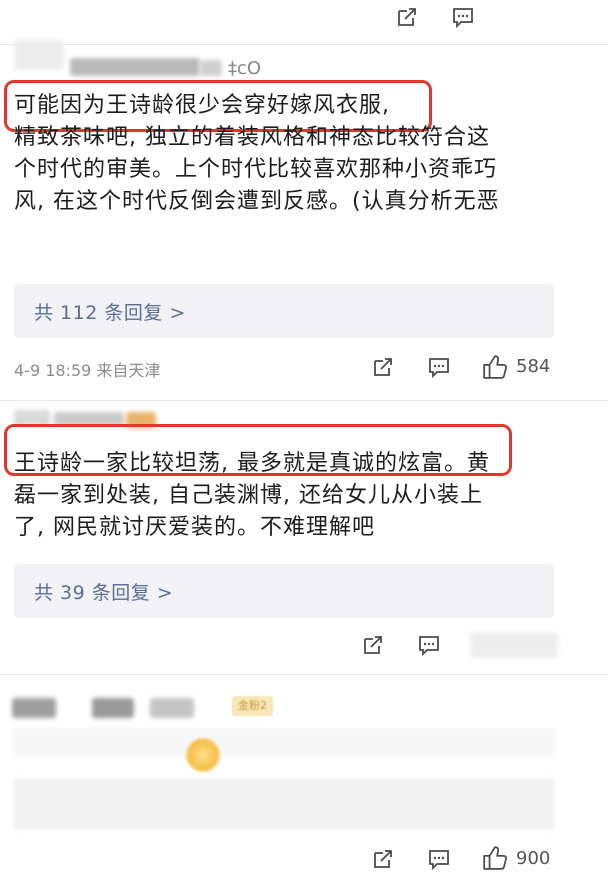  I want to click on replies-label: 共 39 条回复 >, so click(104, 593).